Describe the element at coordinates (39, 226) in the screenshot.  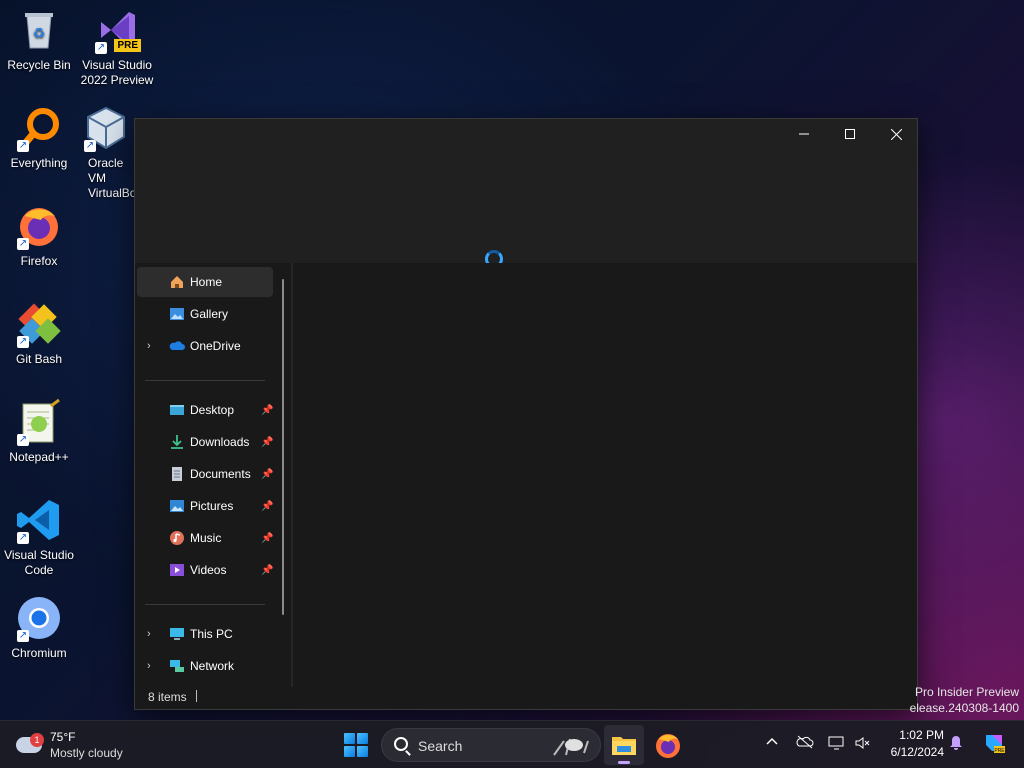
I see `firefox-icon: ↗` at that location.